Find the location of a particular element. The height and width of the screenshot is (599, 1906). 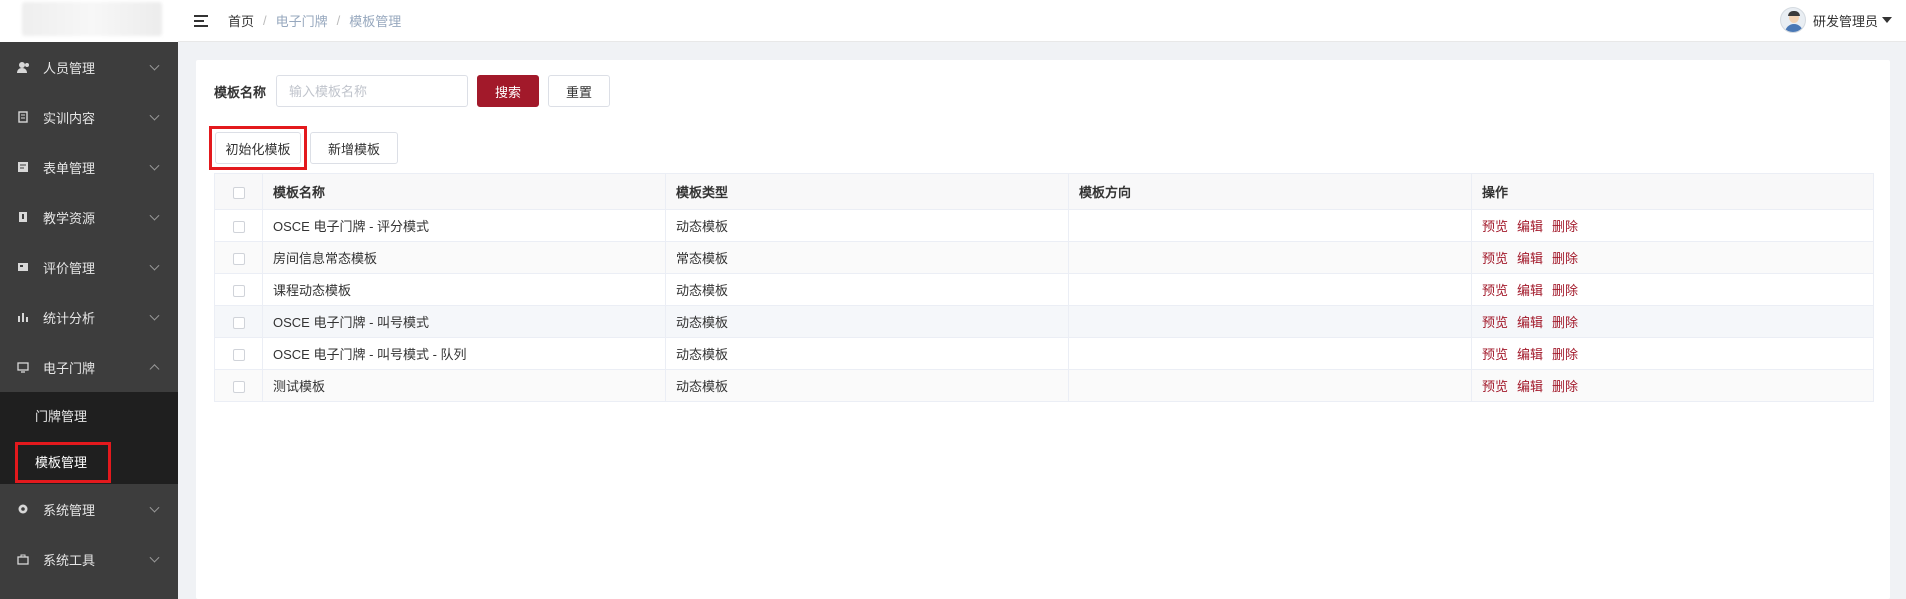

form-icon is located at coordinates (23, 167).